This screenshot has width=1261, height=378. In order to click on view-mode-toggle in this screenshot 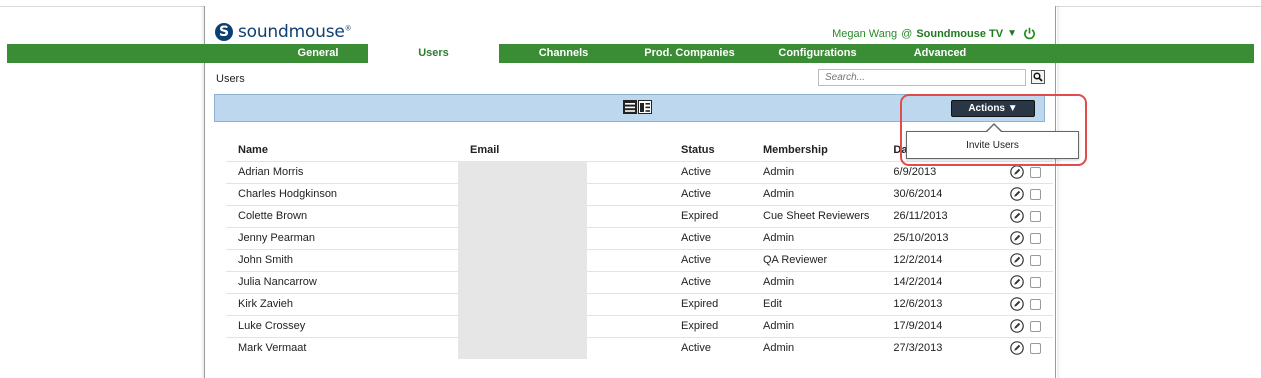, I will do `click(637, 107)`.